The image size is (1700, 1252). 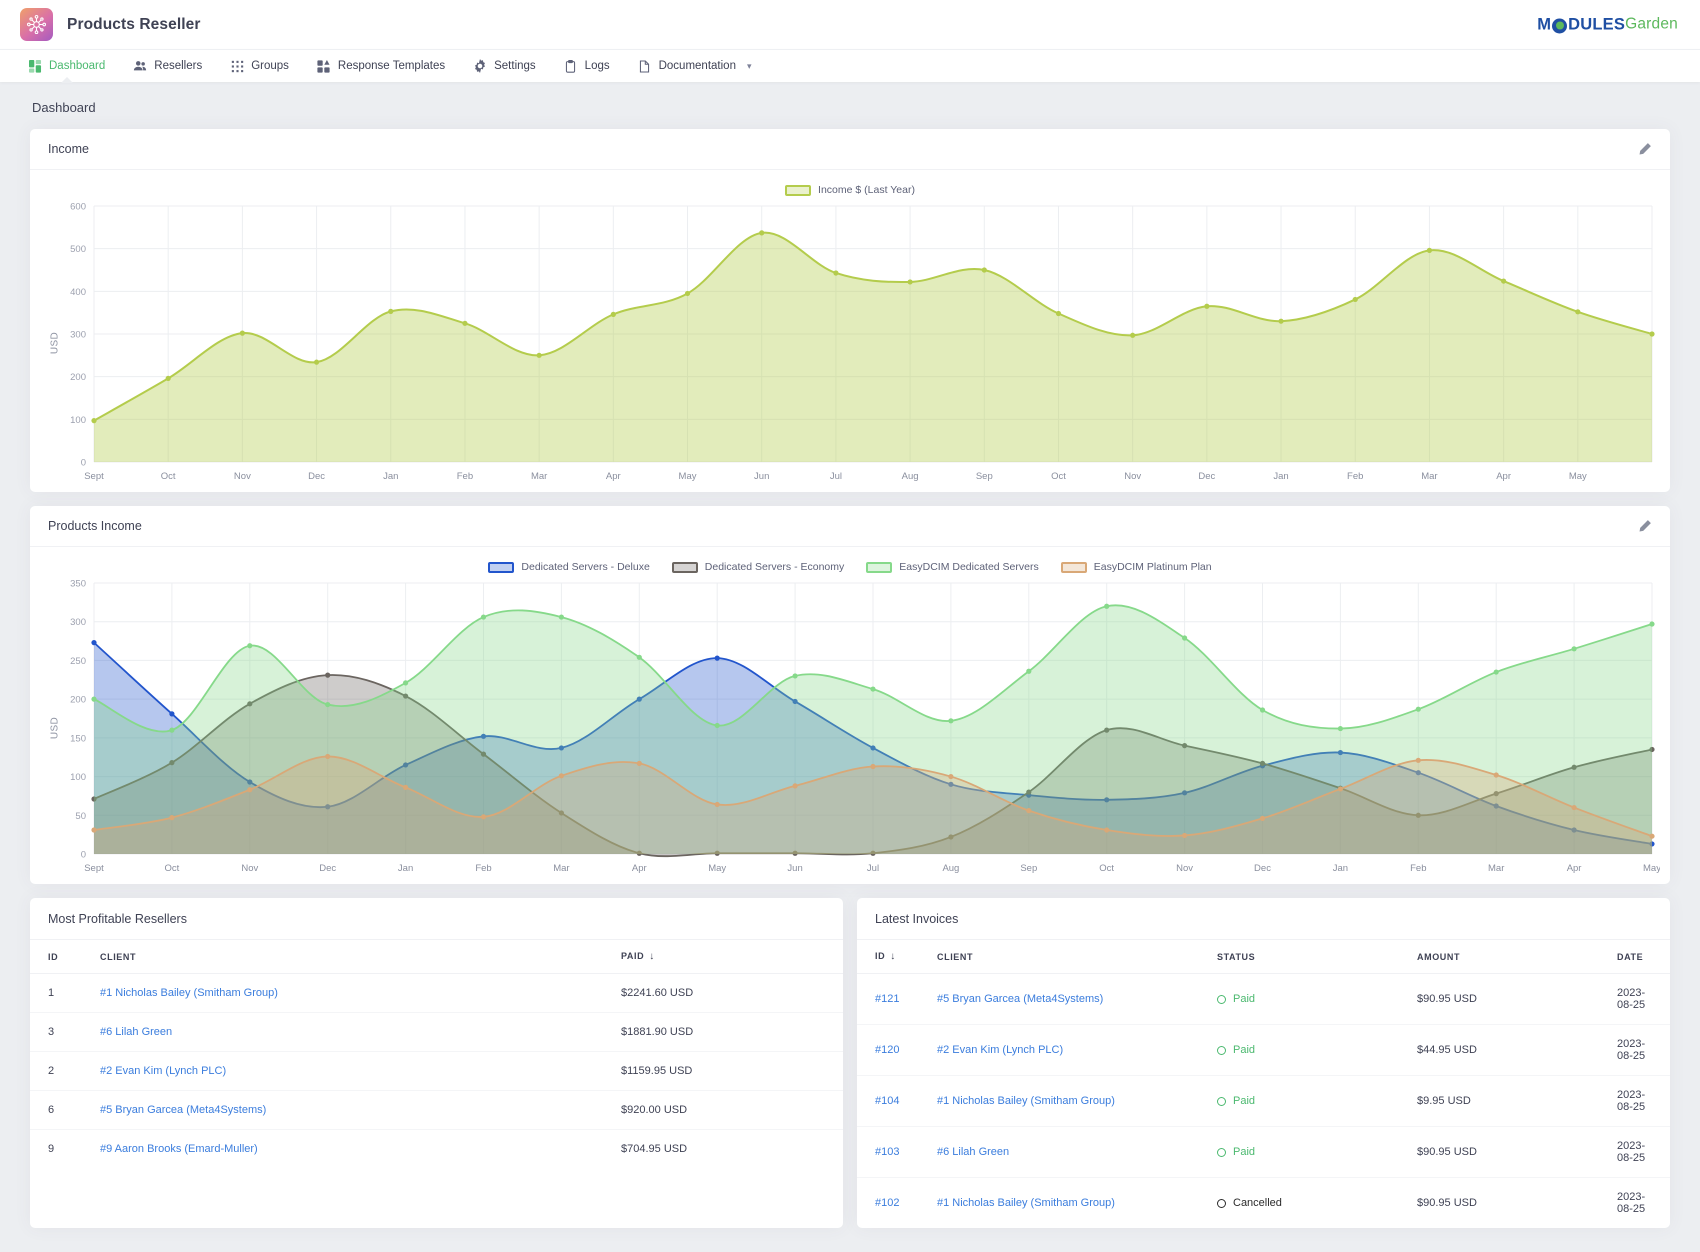 I want to click on svg-text: Sept, so click(x=94, y=868).